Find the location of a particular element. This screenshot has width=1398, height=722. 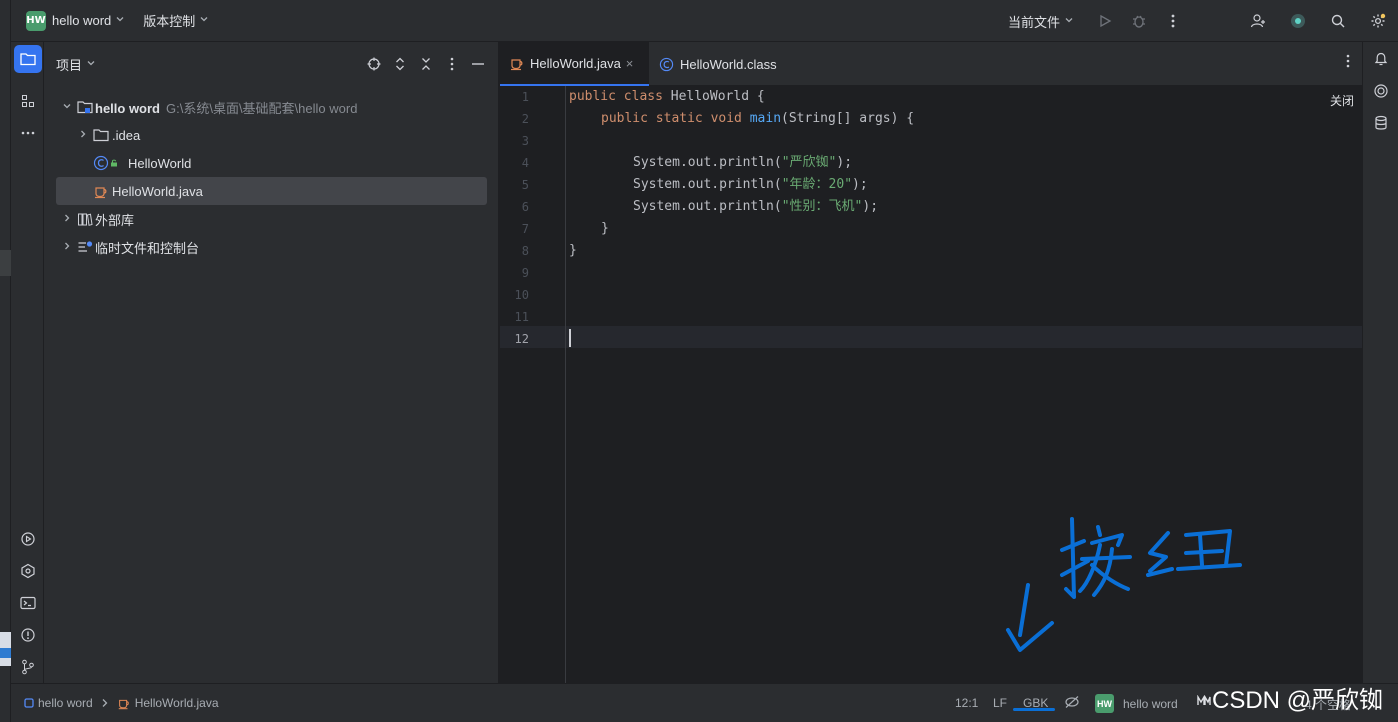

database-icon is located at coordinates (1381, 123).